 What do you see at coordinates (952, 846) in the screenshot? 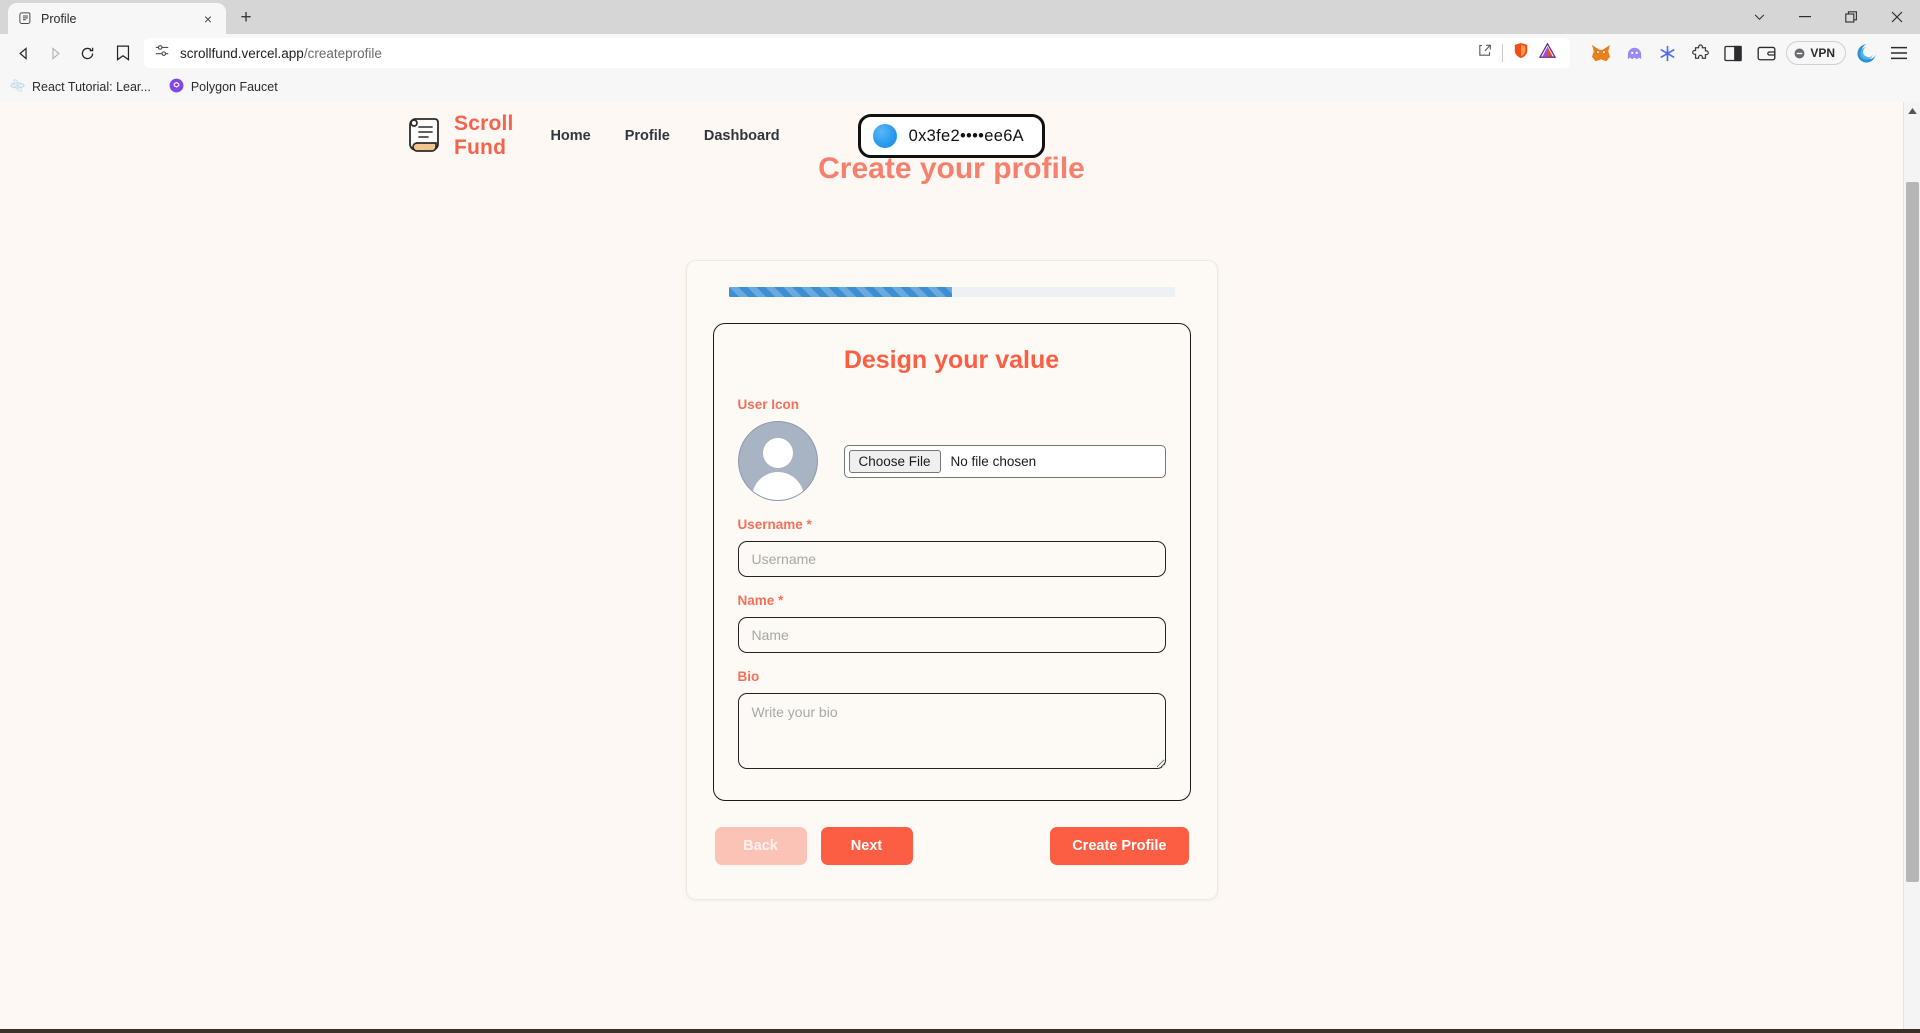
I see `wizard-actions: Back Next Create Profile` at bounding box center [952, 846].